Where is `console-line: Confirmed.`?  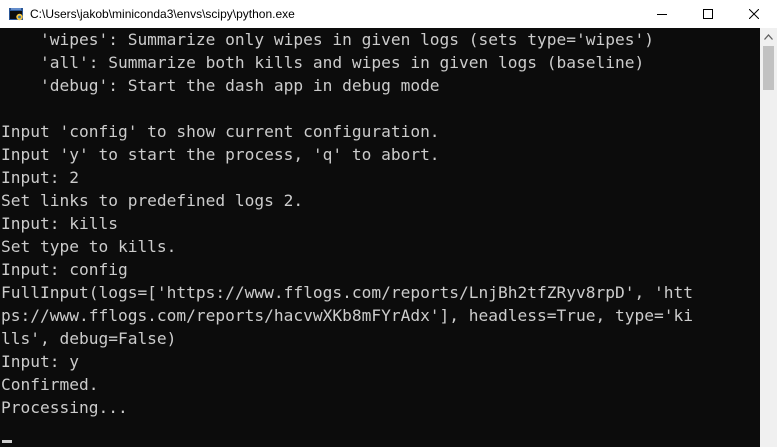
console-line: Confirmed. is located at coordinates (50, 384).